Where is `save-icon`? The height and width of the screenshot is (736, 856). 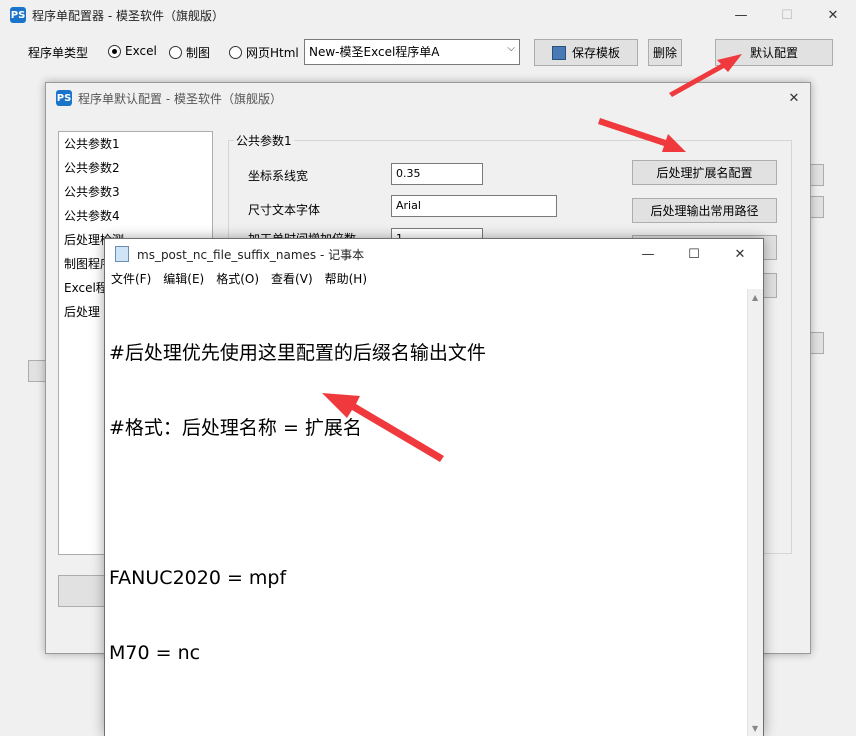
save-icon is located at coordinates (558, 52).